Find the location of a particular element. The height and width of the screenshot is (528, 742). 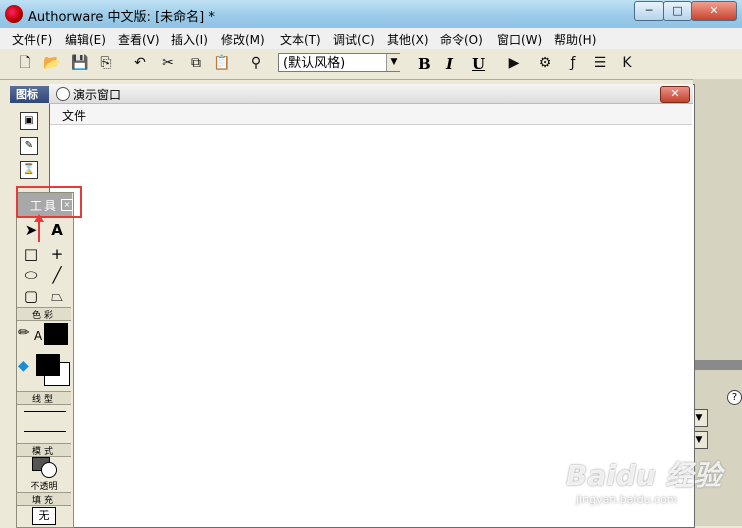

underline-button: U is located at coordinates (478, 64).